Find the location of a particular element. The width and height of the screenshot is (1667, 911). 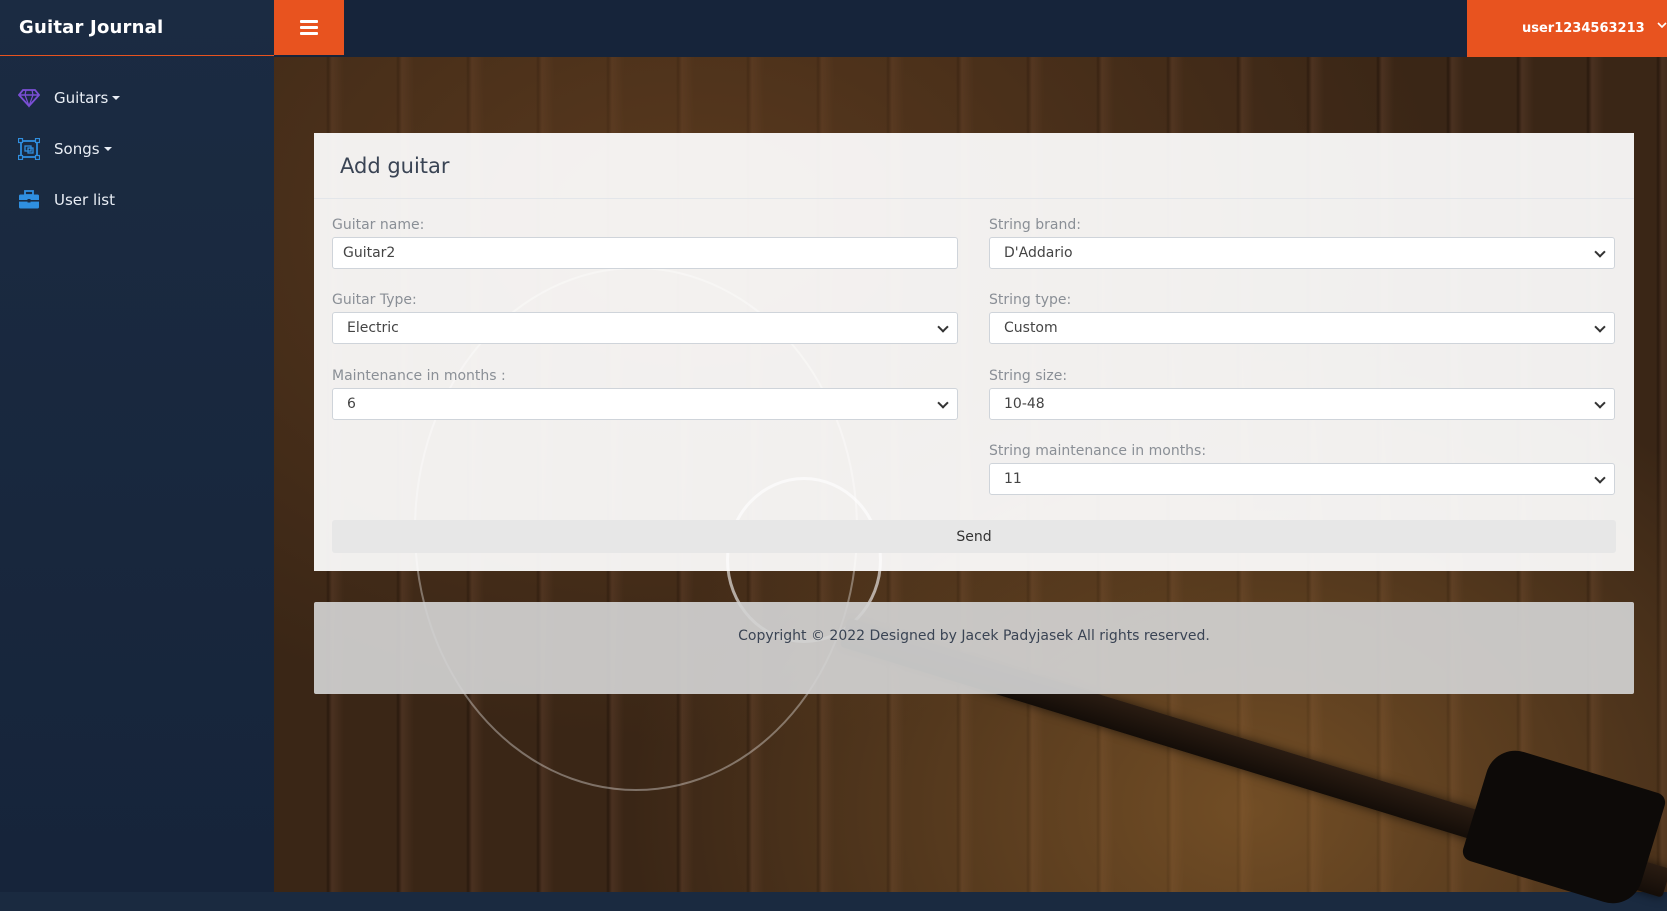

string-maintenance-field: String maintenance in months: 11 is located at coordinates (1302, 469).